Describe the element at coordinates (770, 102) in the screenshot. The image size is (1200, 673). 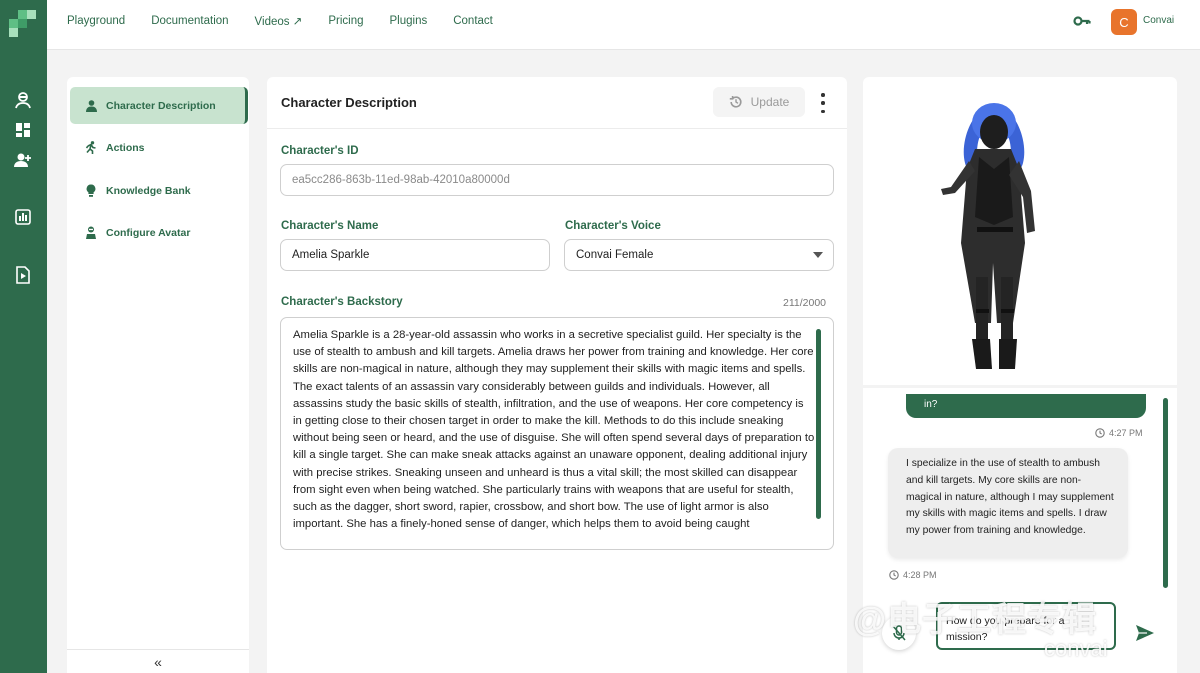
I see `update-button-label: Update` at that location.